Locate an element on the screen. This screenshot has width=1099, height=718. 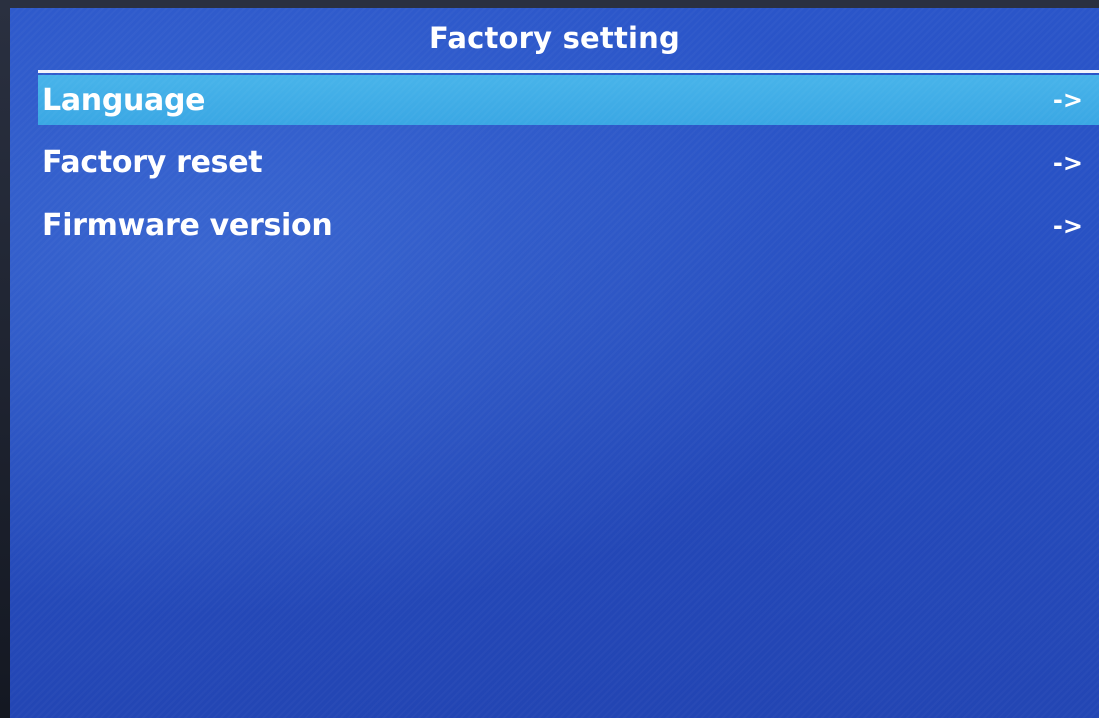
menu-item-firmware-version: Firmware version -> is located at coordinates (568, 225).